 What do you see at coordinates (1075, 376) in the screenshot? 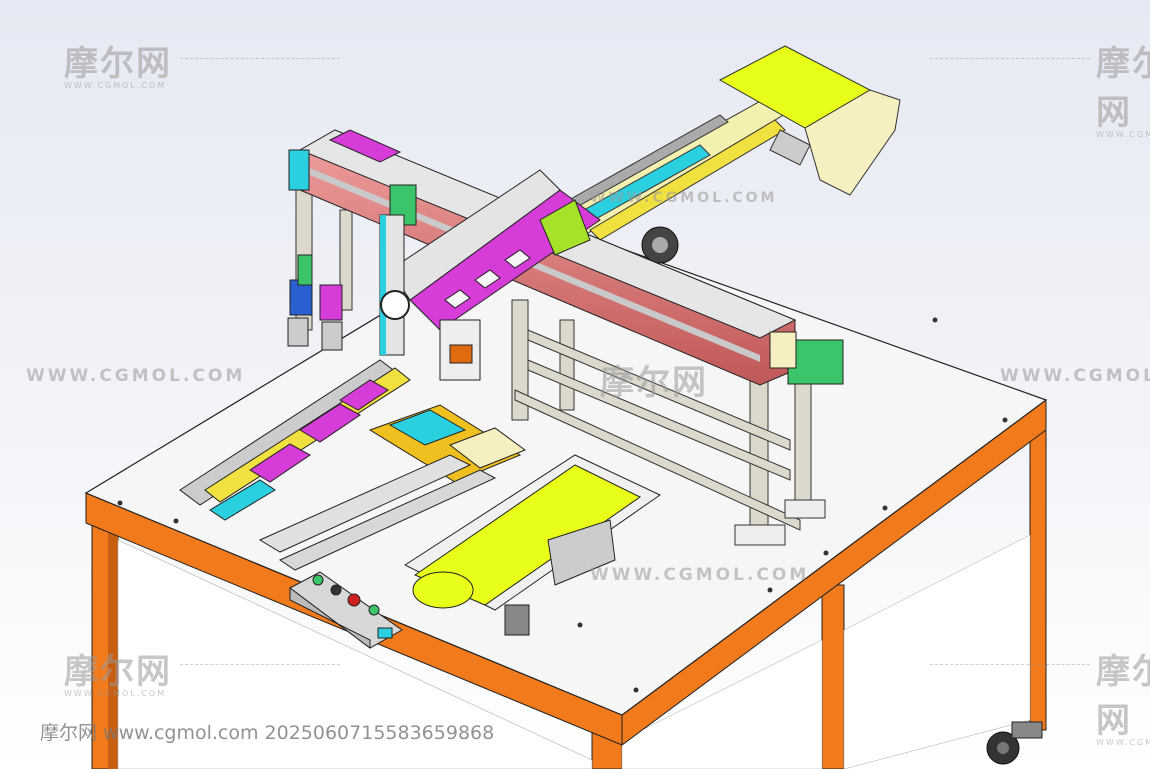
I see `watermark-line-right: WWW.CGMOL.COM` at bounding box center [1075, 376].